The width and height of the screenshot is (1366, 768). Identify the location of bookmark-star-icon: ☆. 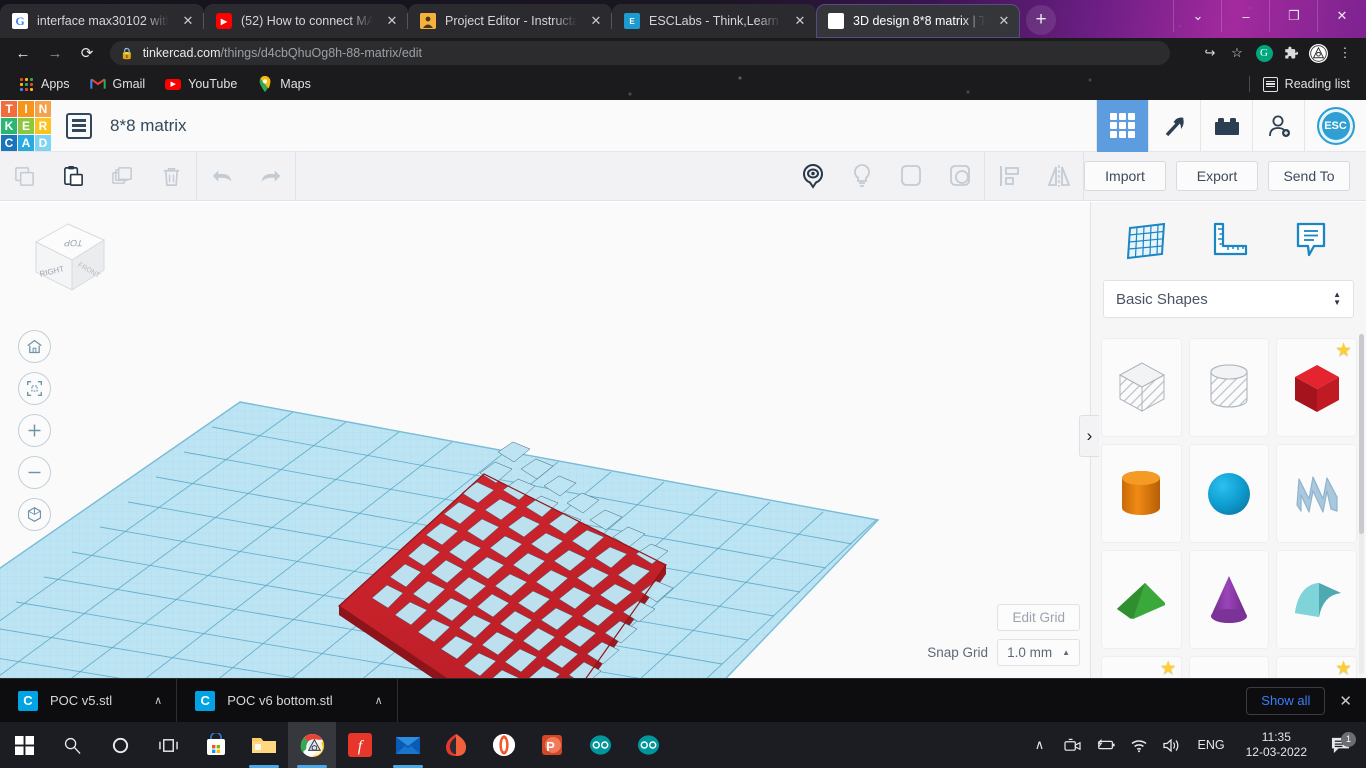
(1237, 53).